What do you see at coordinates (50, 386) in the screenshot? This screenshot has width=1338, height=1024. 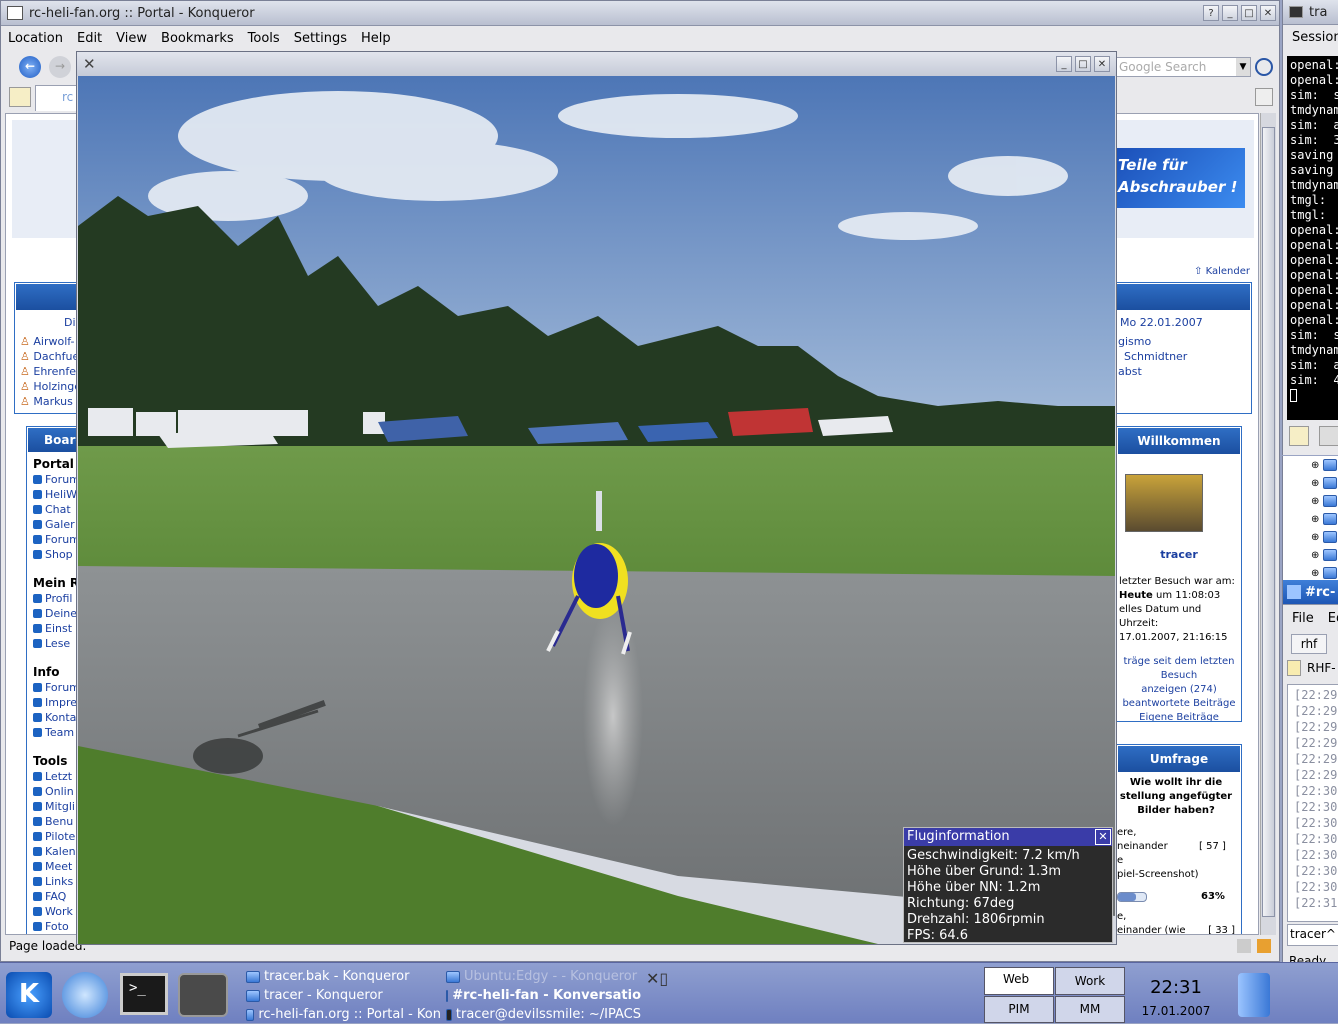 I see `user-link: ♙ Holzinge` at bounding box center [50, 386].